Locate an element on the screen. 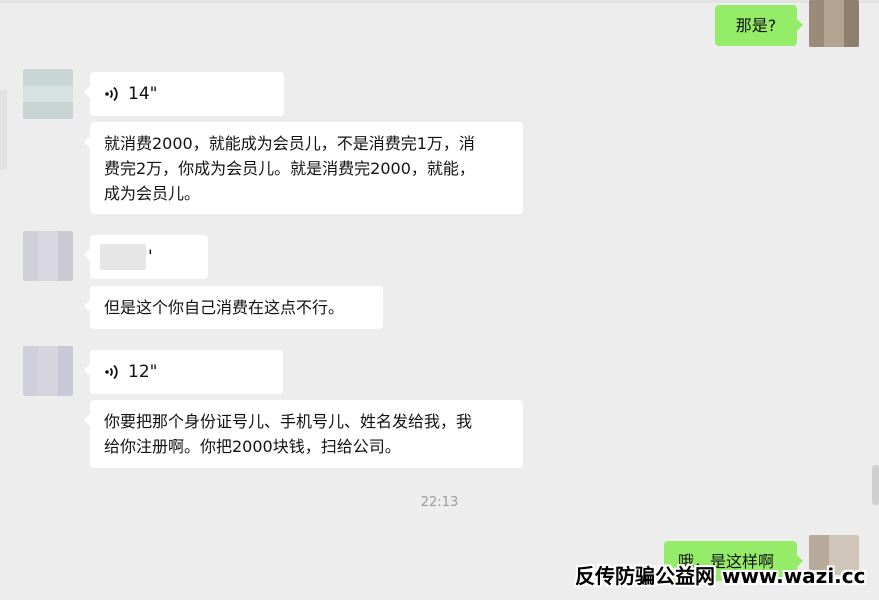 This screenshot has height=600, width=879. voice-message-bubble: 12" is located at coordinates (183, 372).